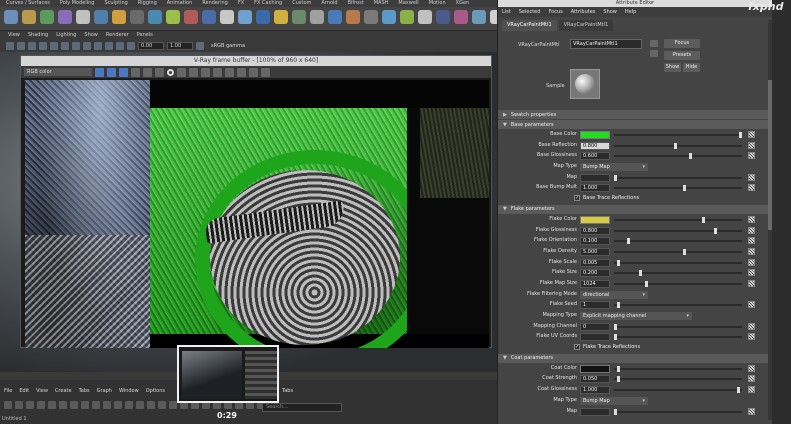 Image resolution: width=791 pixels, height=424 pixels. I want to click on value-field: 0.800, so click(595, 230).